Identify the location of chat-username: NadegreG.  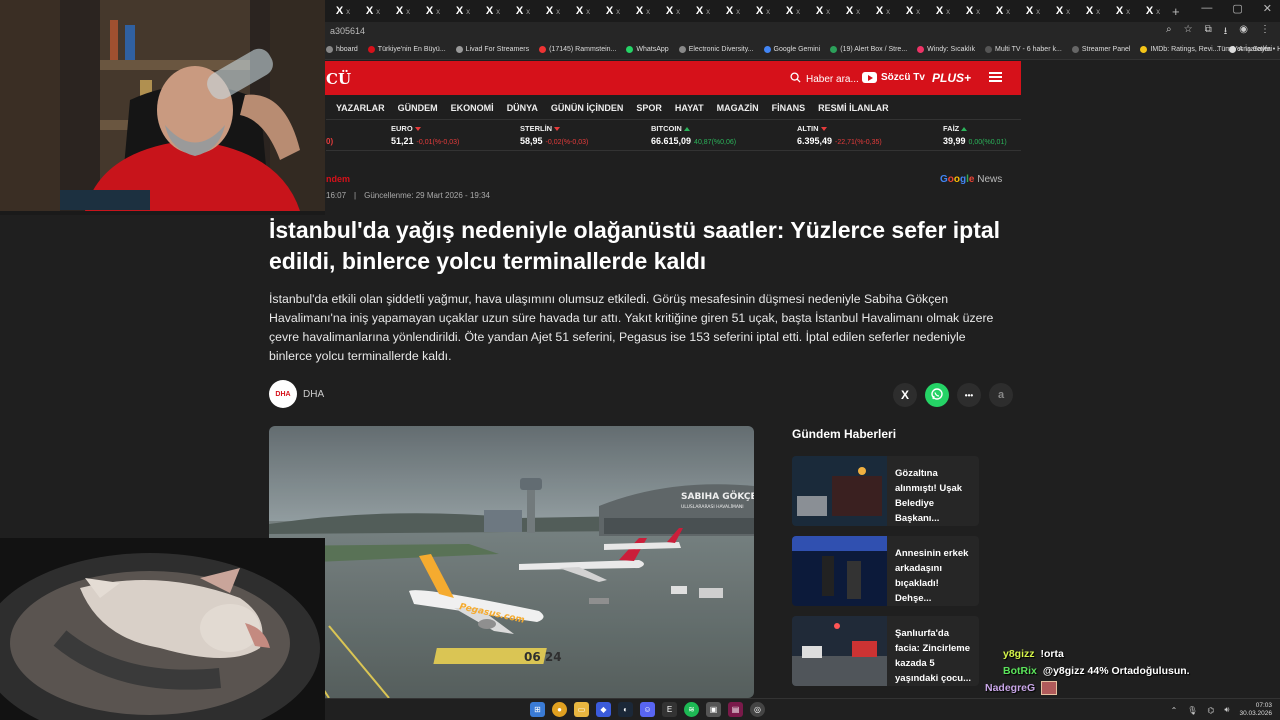
(1010, 688).